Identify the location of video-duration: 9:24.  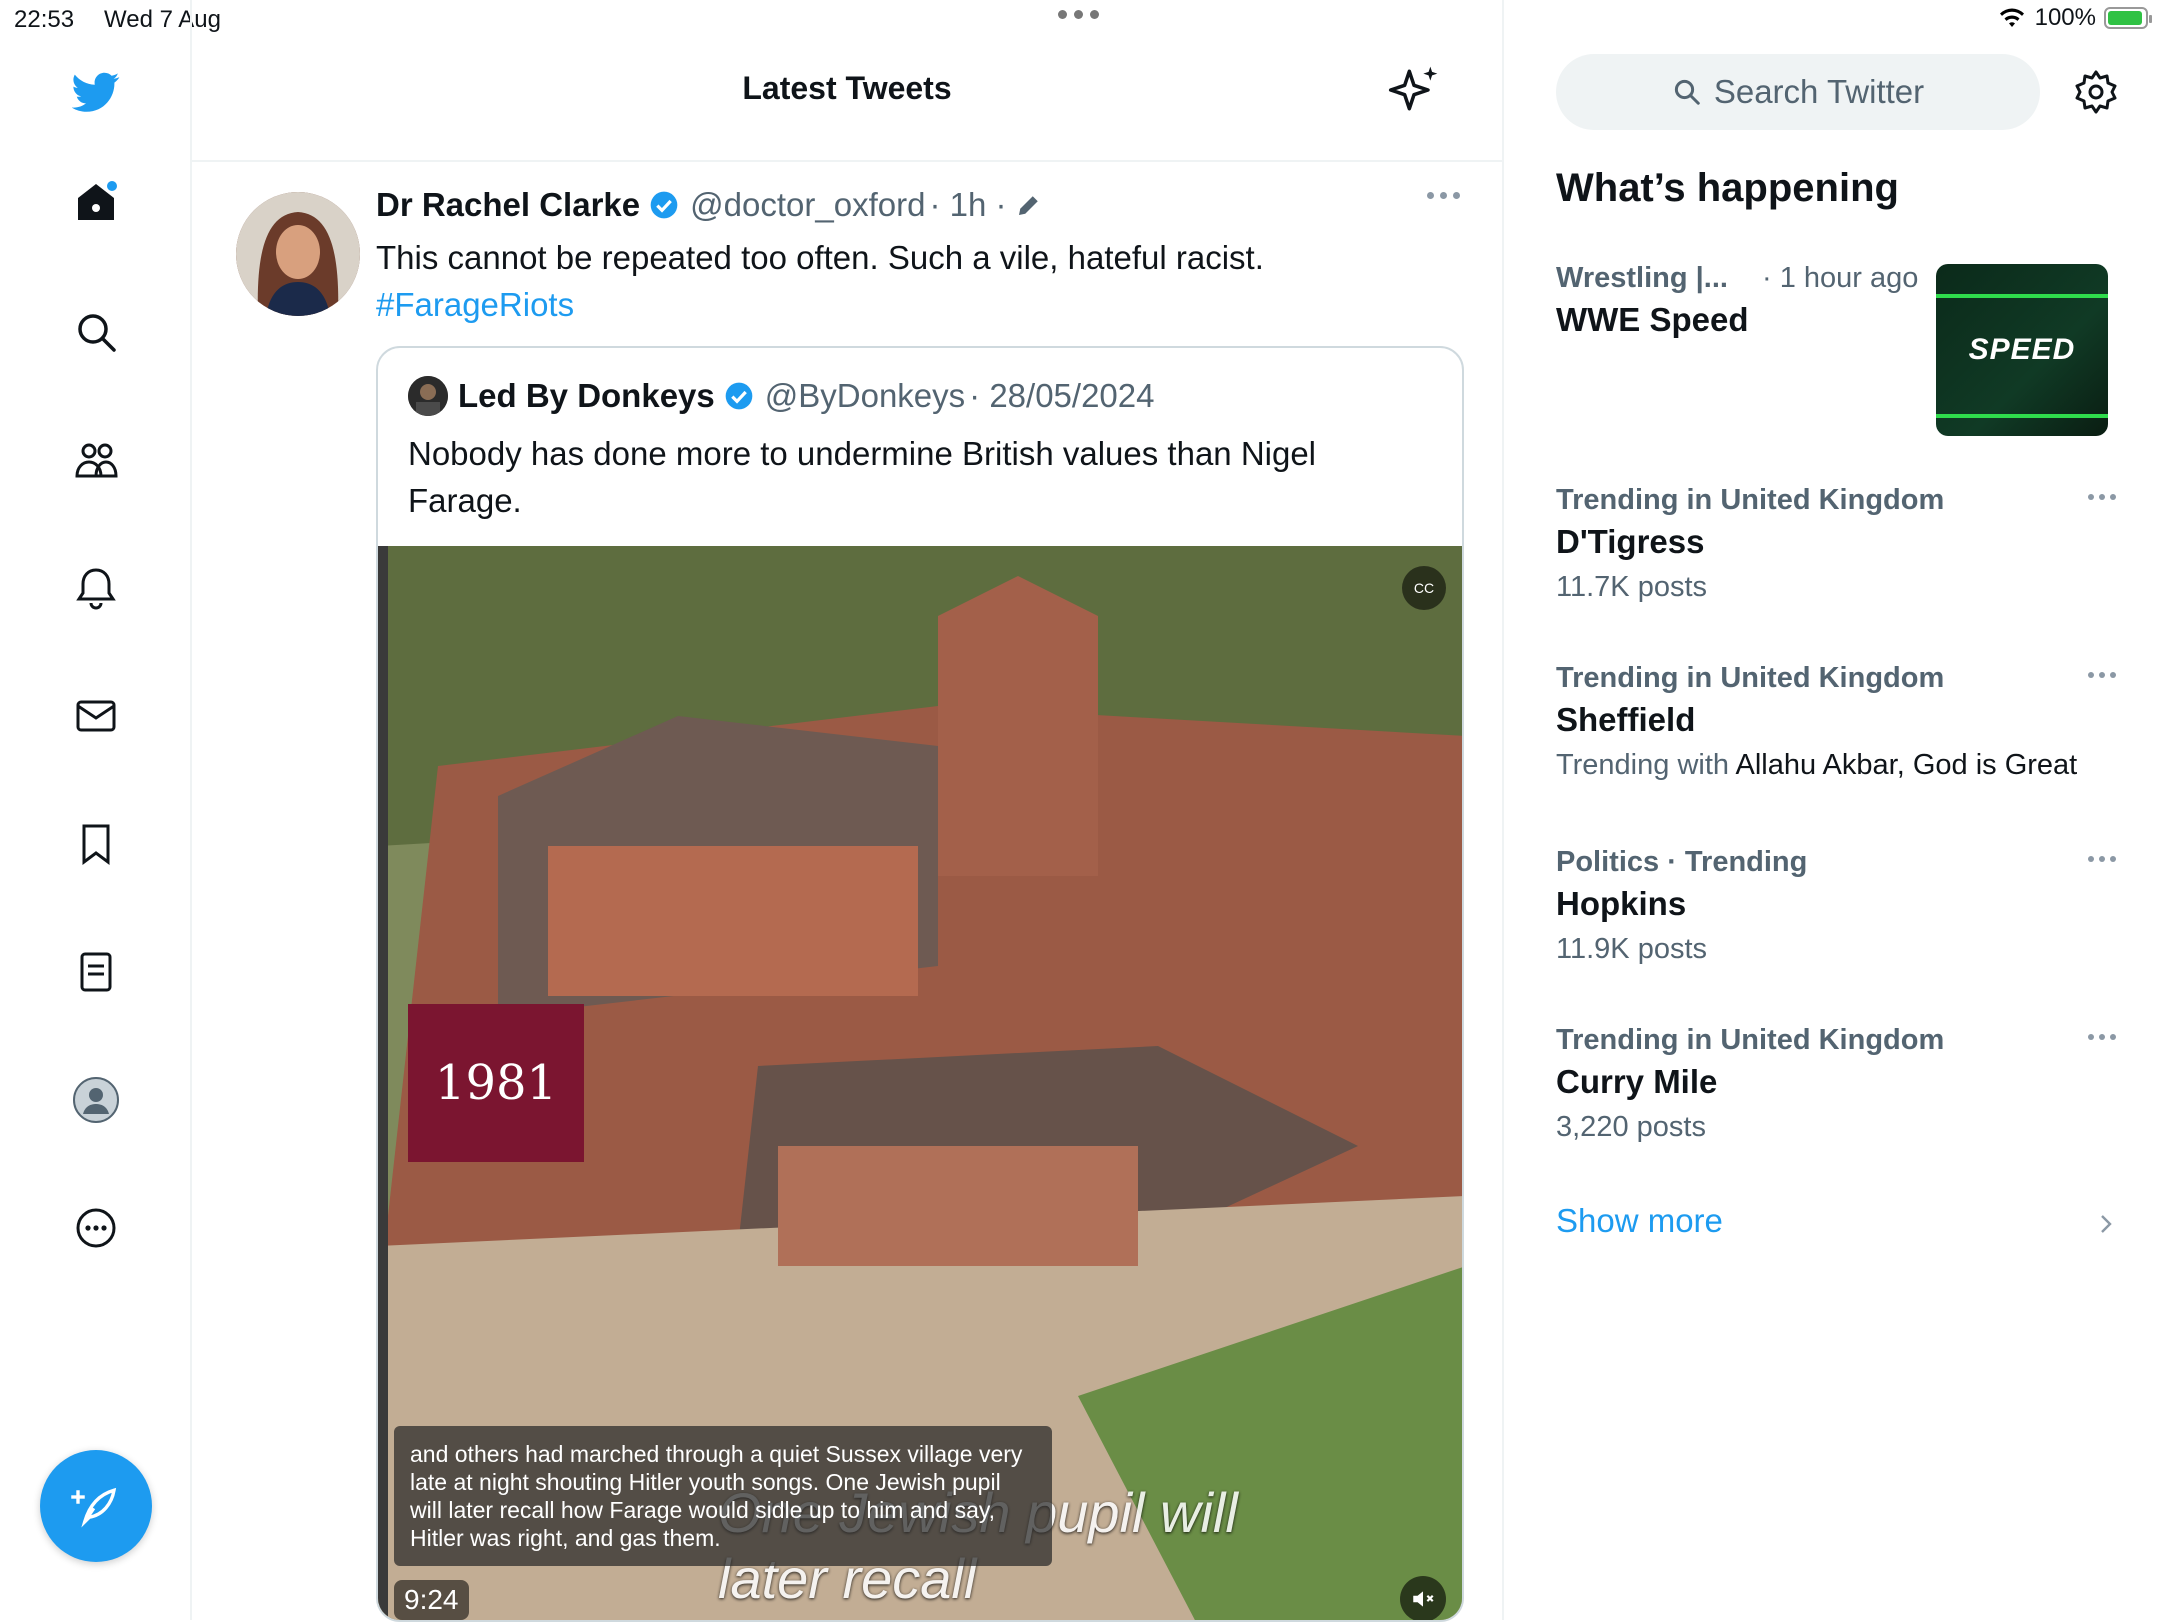
(431, 1600).